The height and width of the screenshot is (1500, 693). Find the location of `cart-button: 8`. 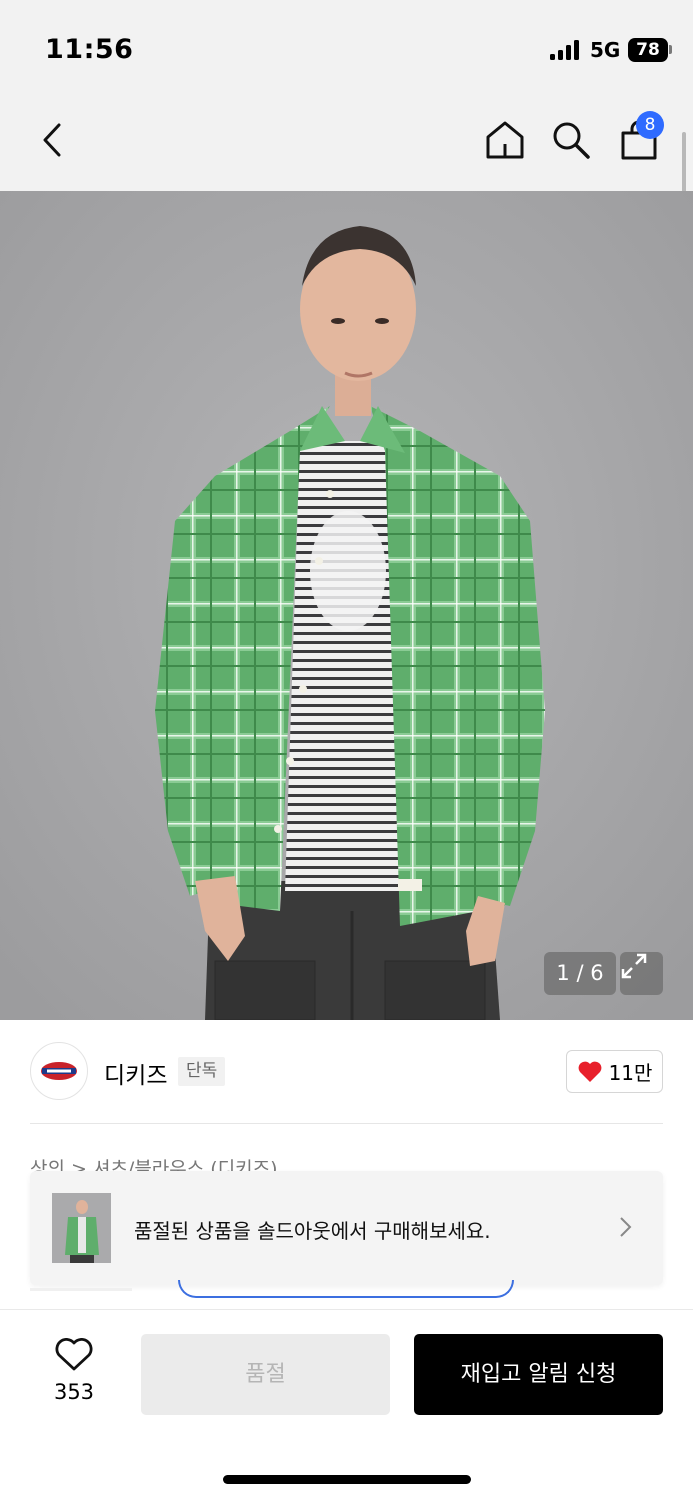

cart-button: 8 is located at coordinates (640, 137).